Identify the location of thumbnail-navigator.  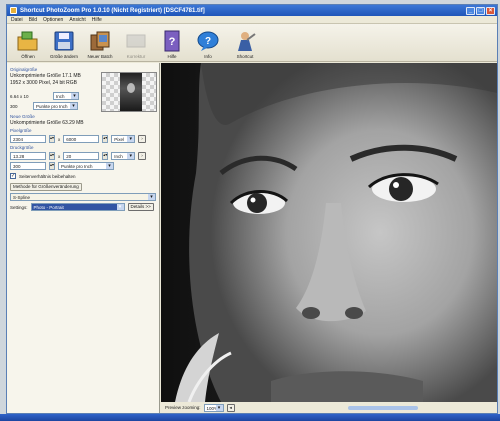
(129, 92).